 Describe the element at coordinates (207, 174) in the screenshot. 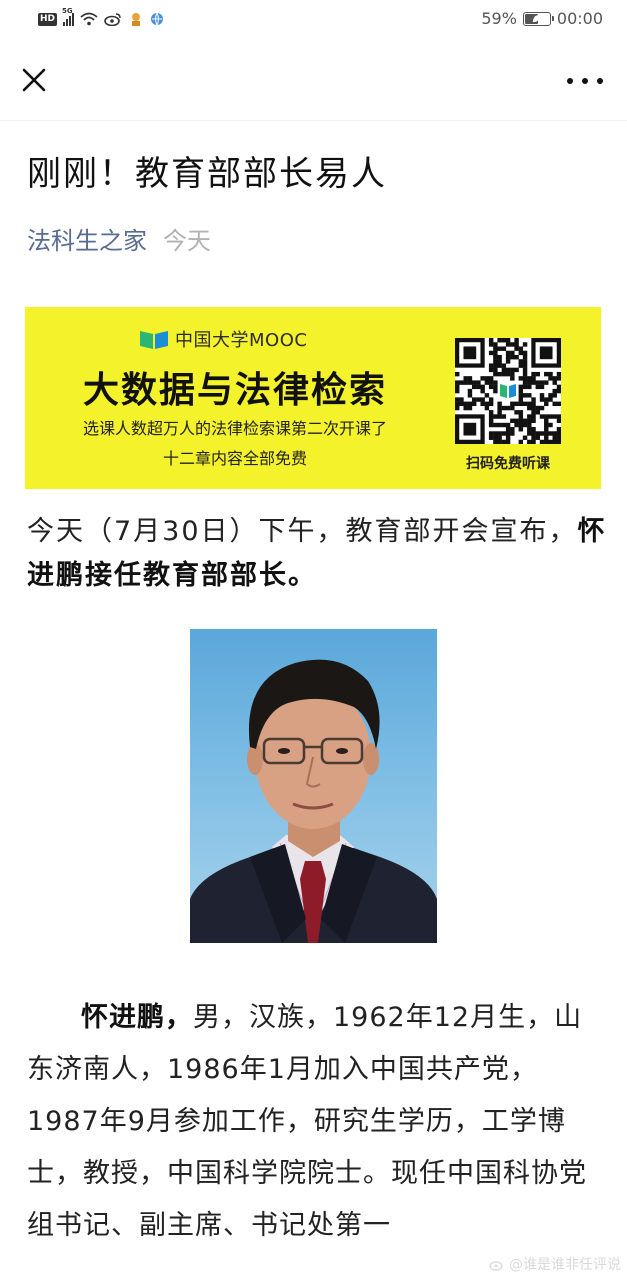

I see `article-title: 刚刚！教育部部长易人` at that location.